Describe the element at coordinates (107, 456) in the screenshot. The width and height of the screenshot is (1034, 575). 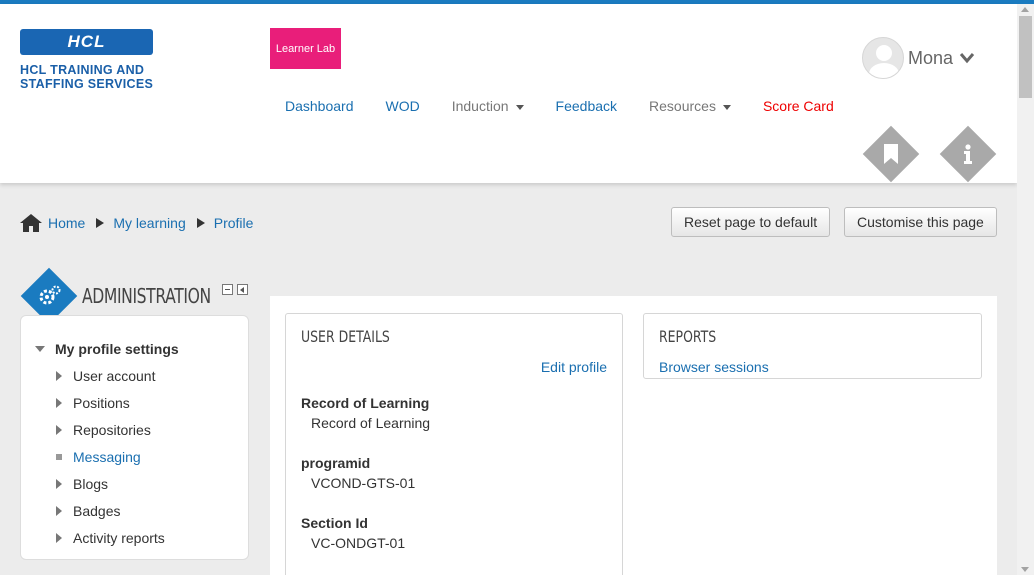
I see `tree-item-messaging: Messaging` at that location.